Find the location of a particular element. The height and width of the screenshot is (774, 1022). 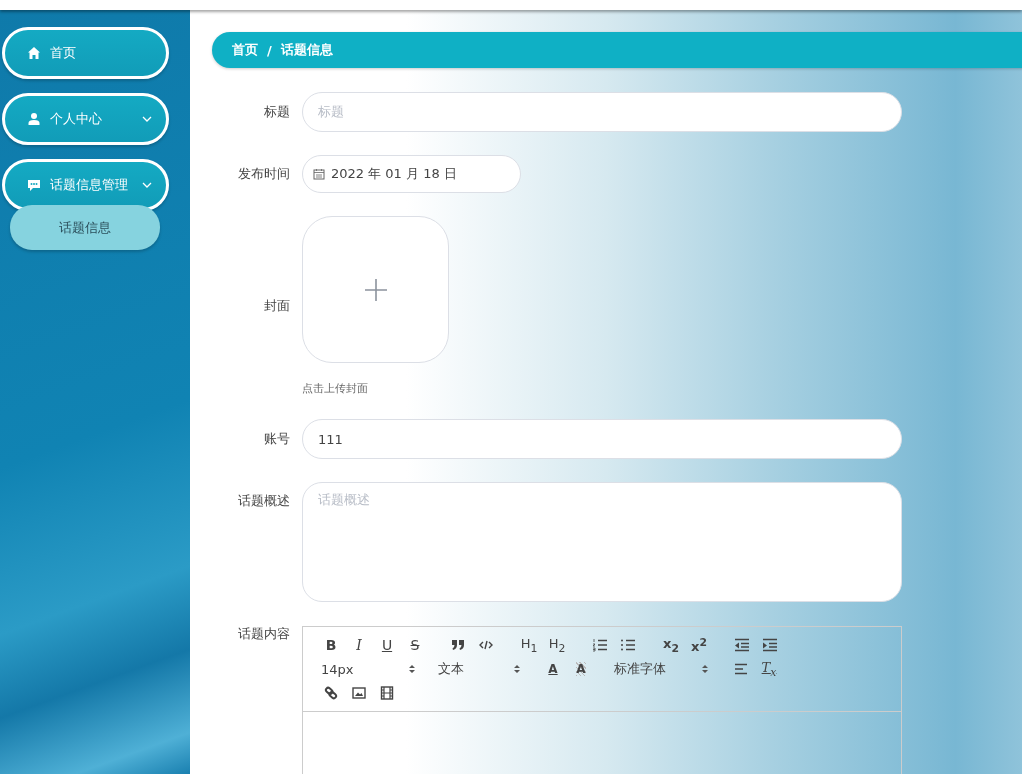

input-field: 111 is located at coordinates (602, 439).